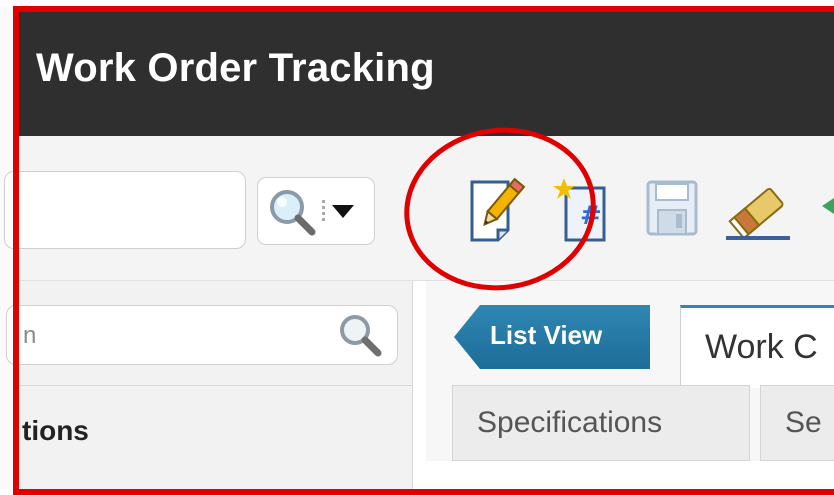  Describe the element at coordinates (672, 211) in the screenshot. I see `save-disk-icon` at that location.